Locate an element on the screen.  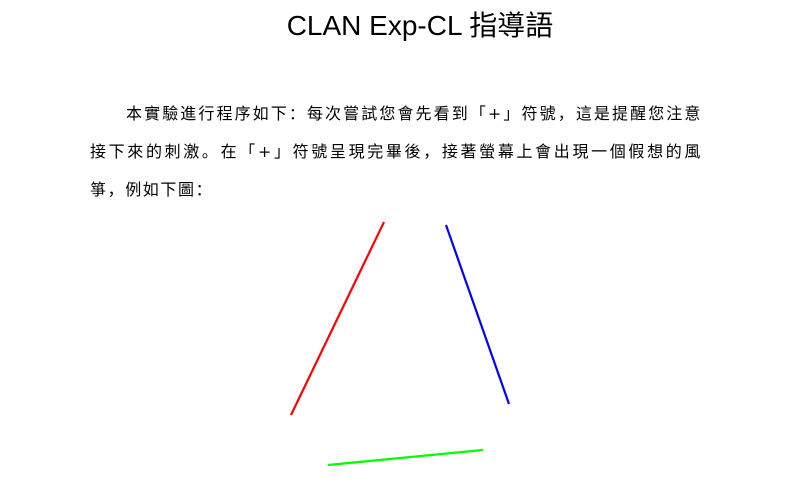
kite-example-figure is located at coordinates (400, 344).